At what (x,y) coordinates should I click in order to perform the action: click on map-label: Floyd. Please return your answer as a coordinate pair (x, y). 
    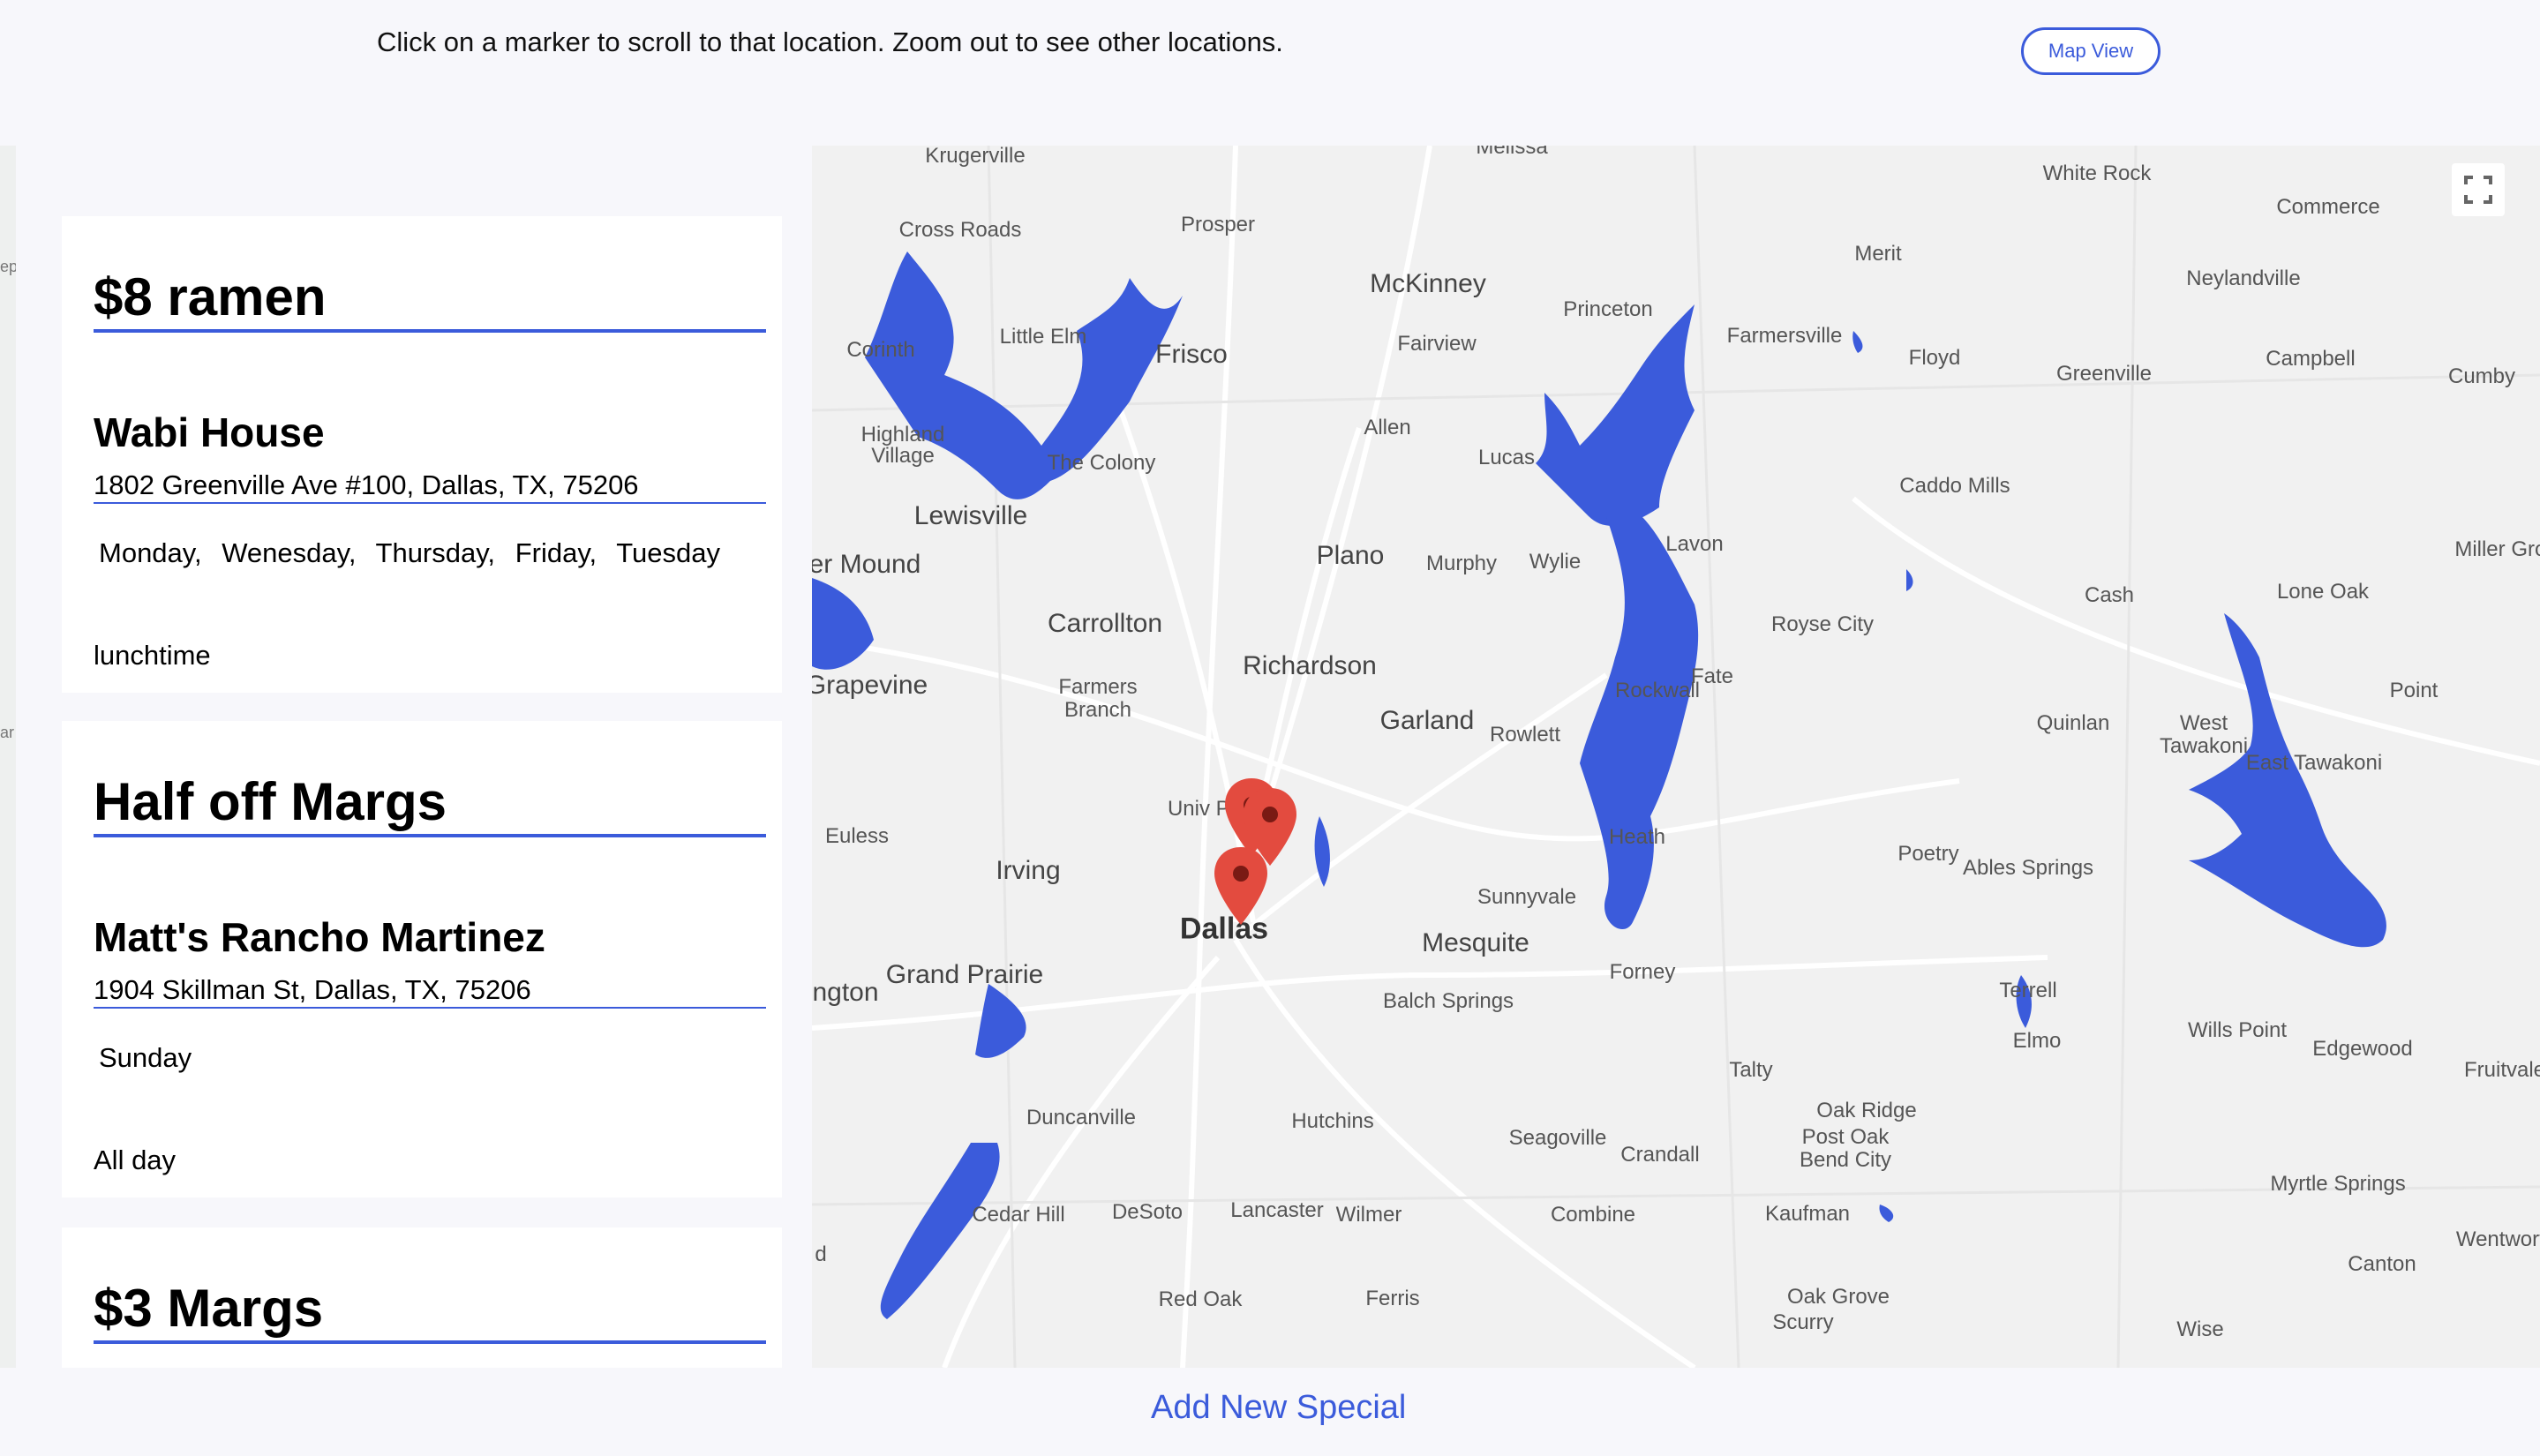
    Looking at the image, I should click on (1935, 358).